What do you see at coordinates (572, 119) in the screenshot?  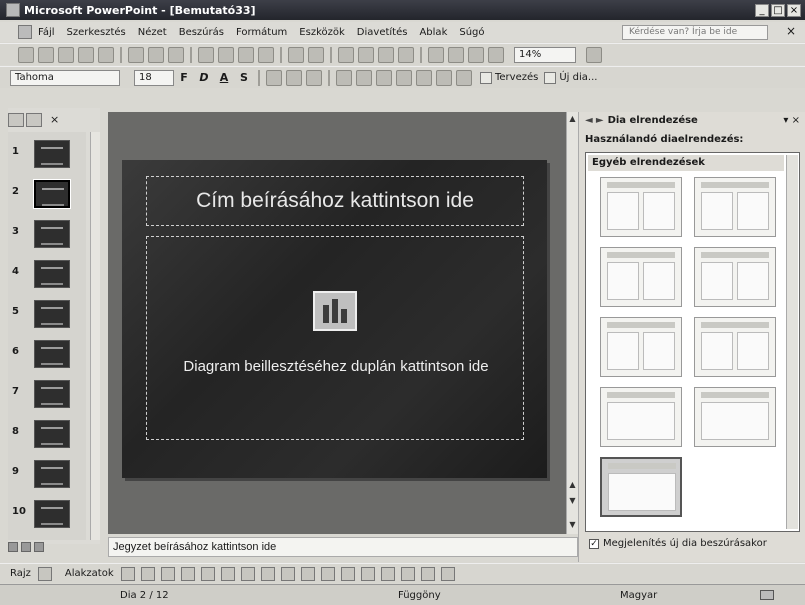 I see `scroll-up-icon: ▲` at bounding box center [572, 119].